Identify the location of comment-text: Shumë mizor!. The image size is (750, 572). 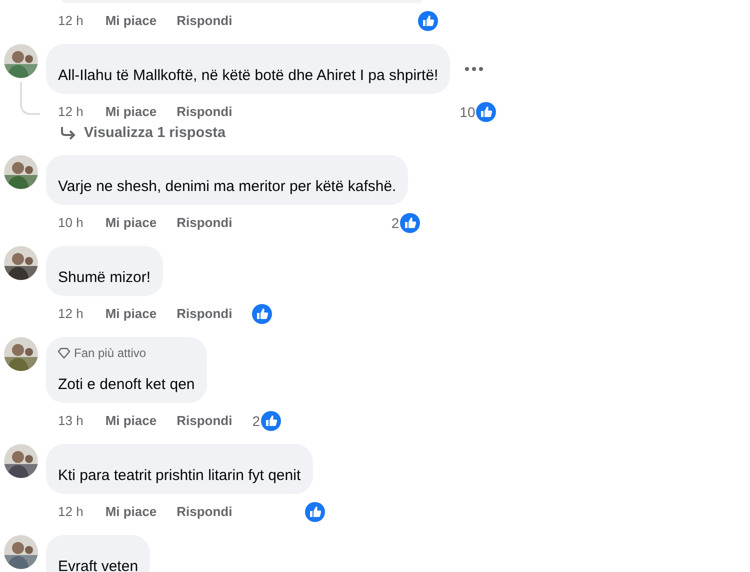
(104, 278).